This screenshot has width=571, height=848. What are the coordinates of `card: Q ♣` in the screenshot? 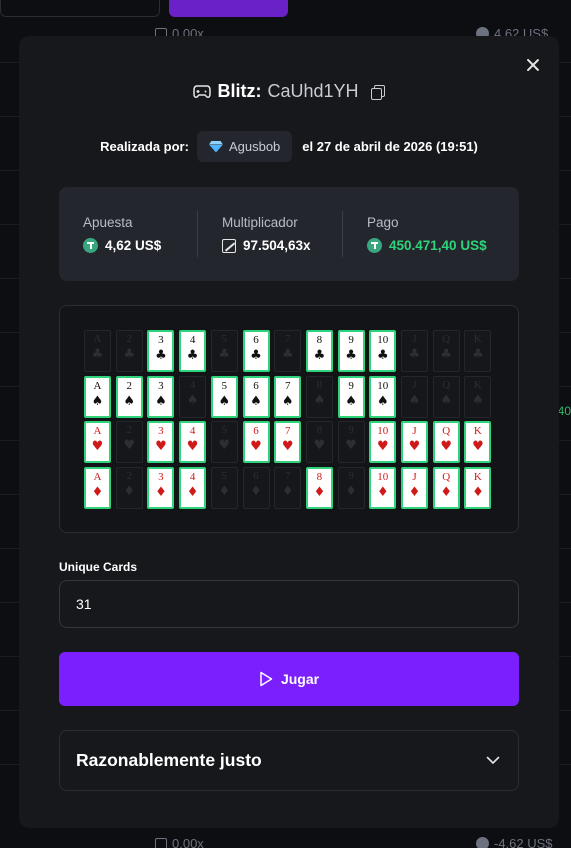 It's located at (446, 351).